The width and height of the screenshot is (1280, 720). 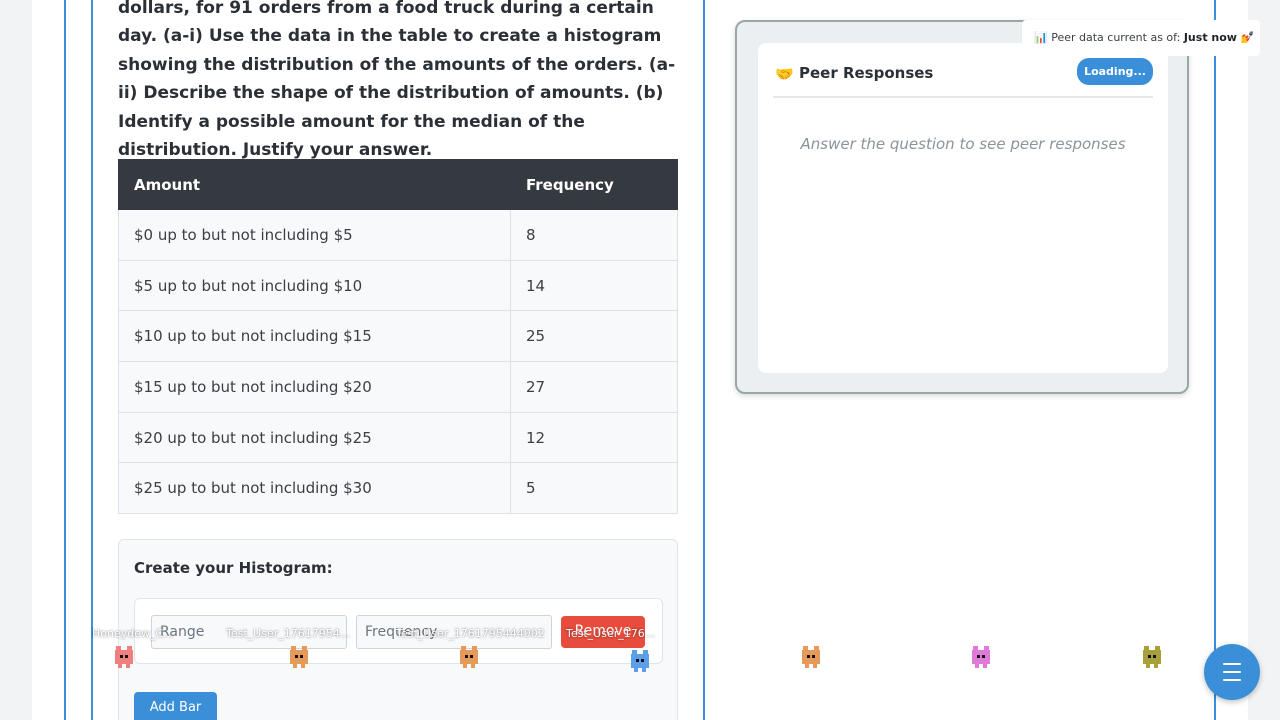 I want to click on cell-frequency: 14, so click(x=594, y=285).